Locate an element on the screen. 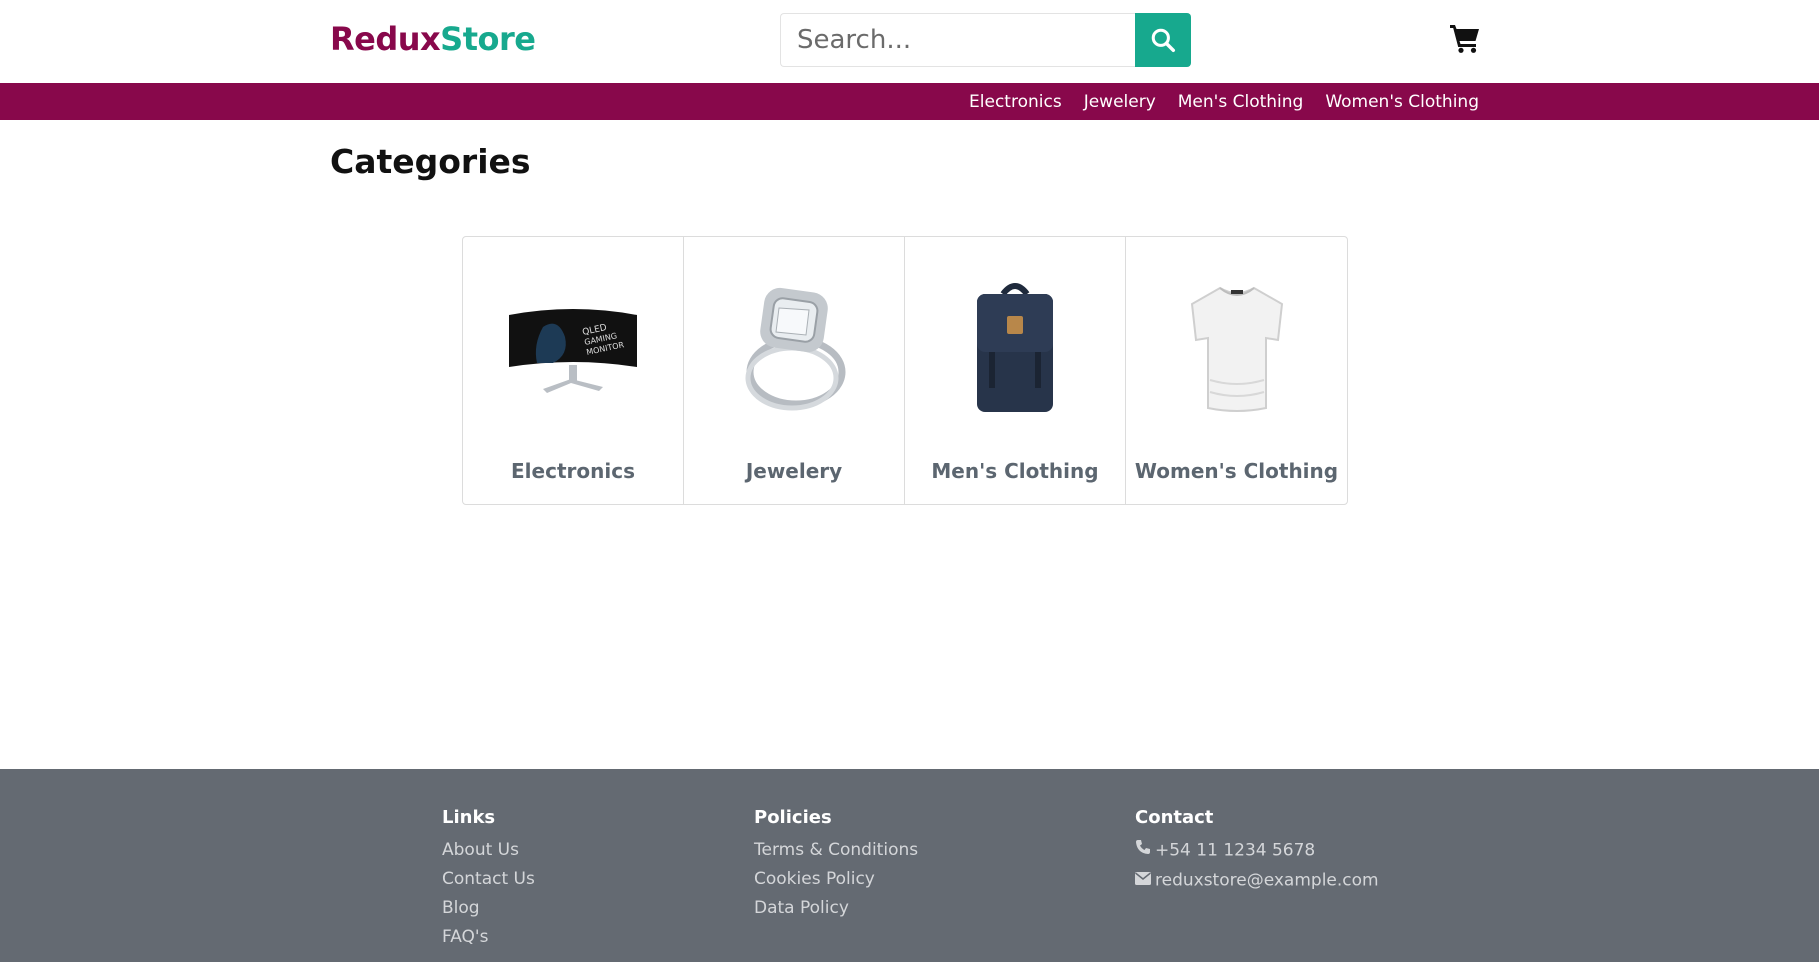 The image size is (1819, 962). search-bar is located at coordinates (985, 40).